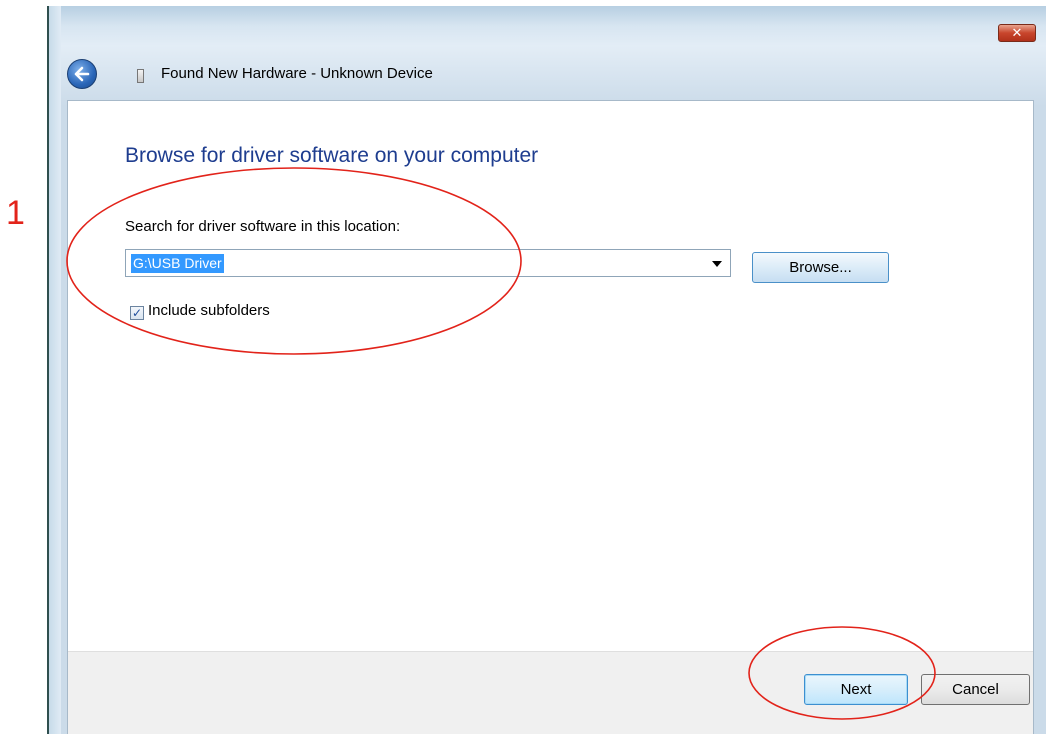 The width and height of the screenshot is (1046, 734). I want to click on include-subfolders-label: Include subfolders, so click(209, 310).